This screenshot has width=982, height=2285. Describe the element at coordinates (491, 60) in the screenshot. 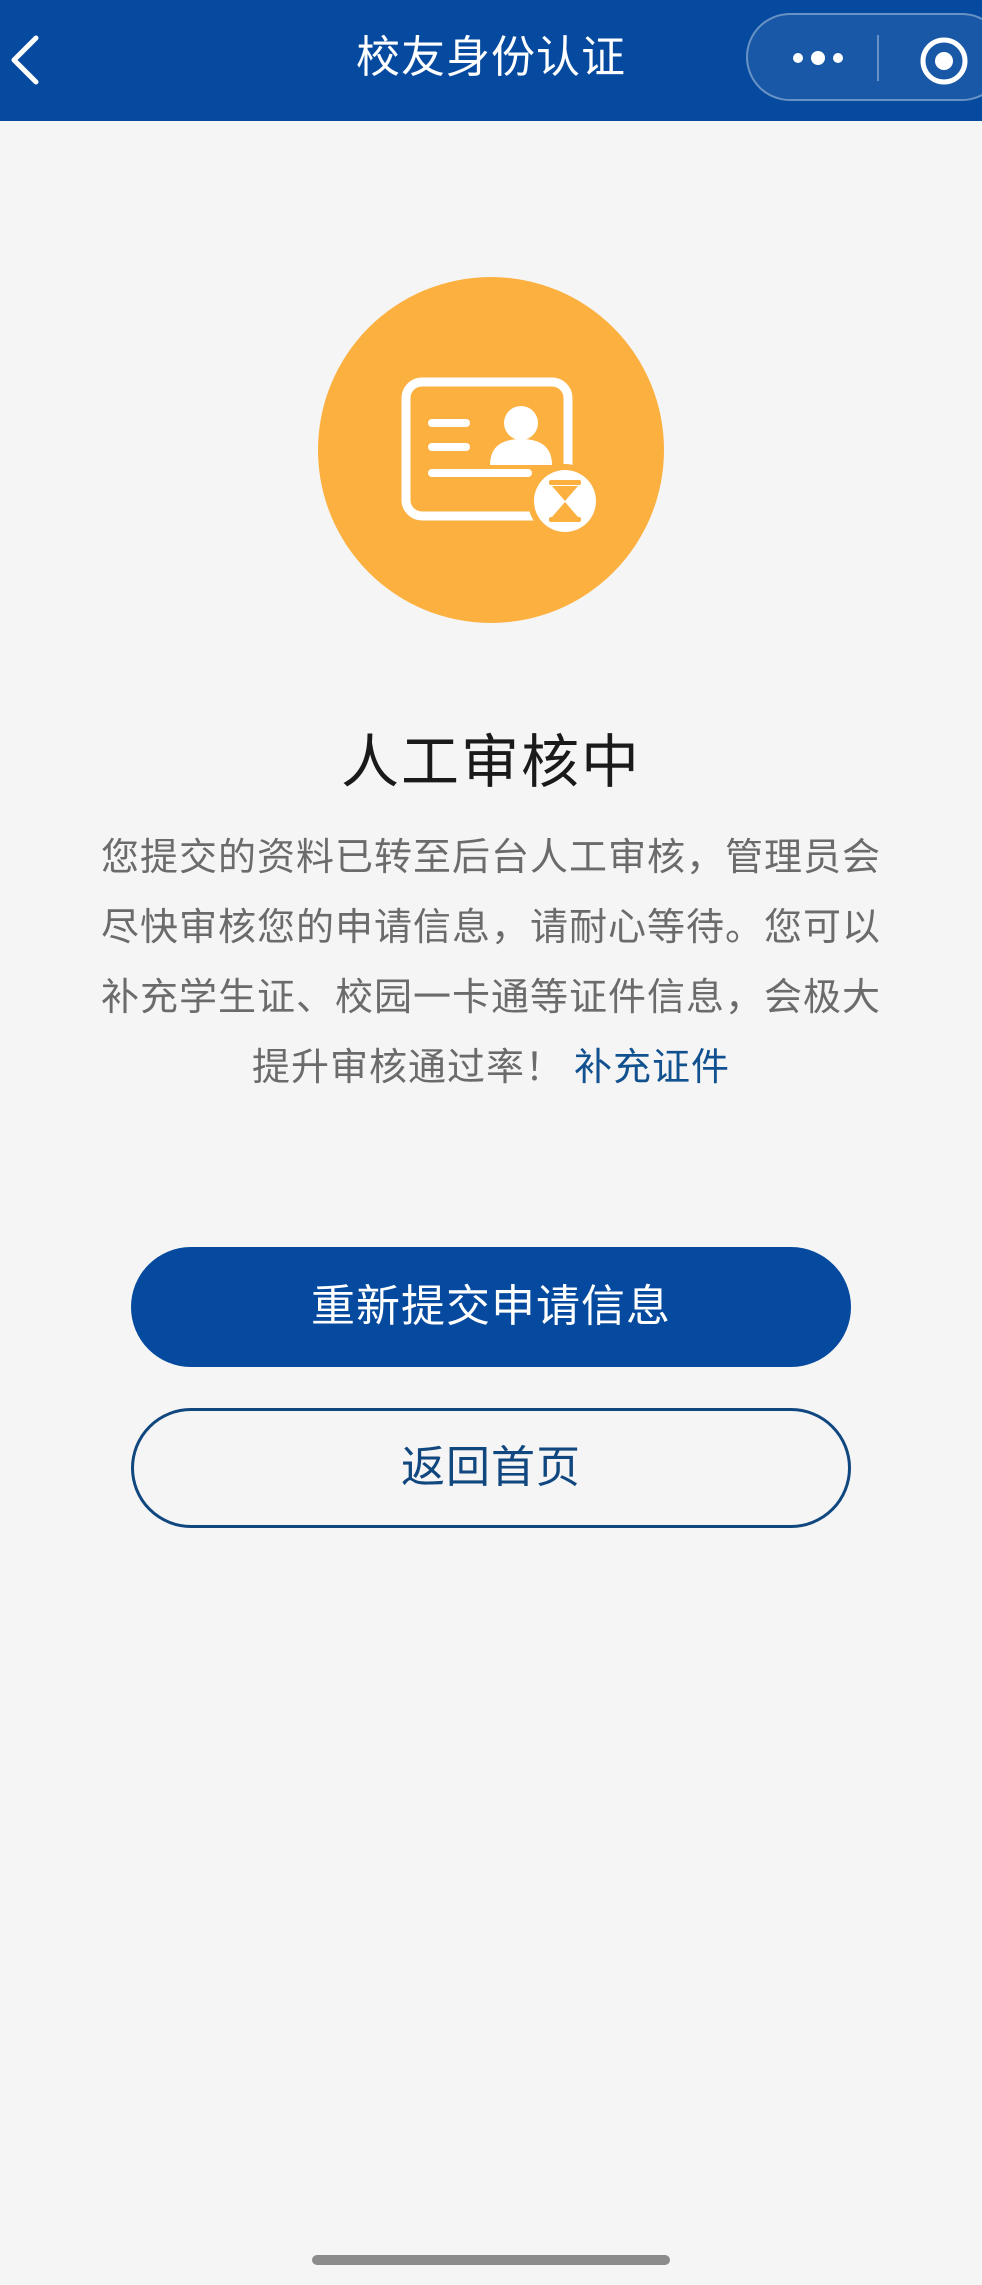

I see `navbar: 校友身份认证` at that location.